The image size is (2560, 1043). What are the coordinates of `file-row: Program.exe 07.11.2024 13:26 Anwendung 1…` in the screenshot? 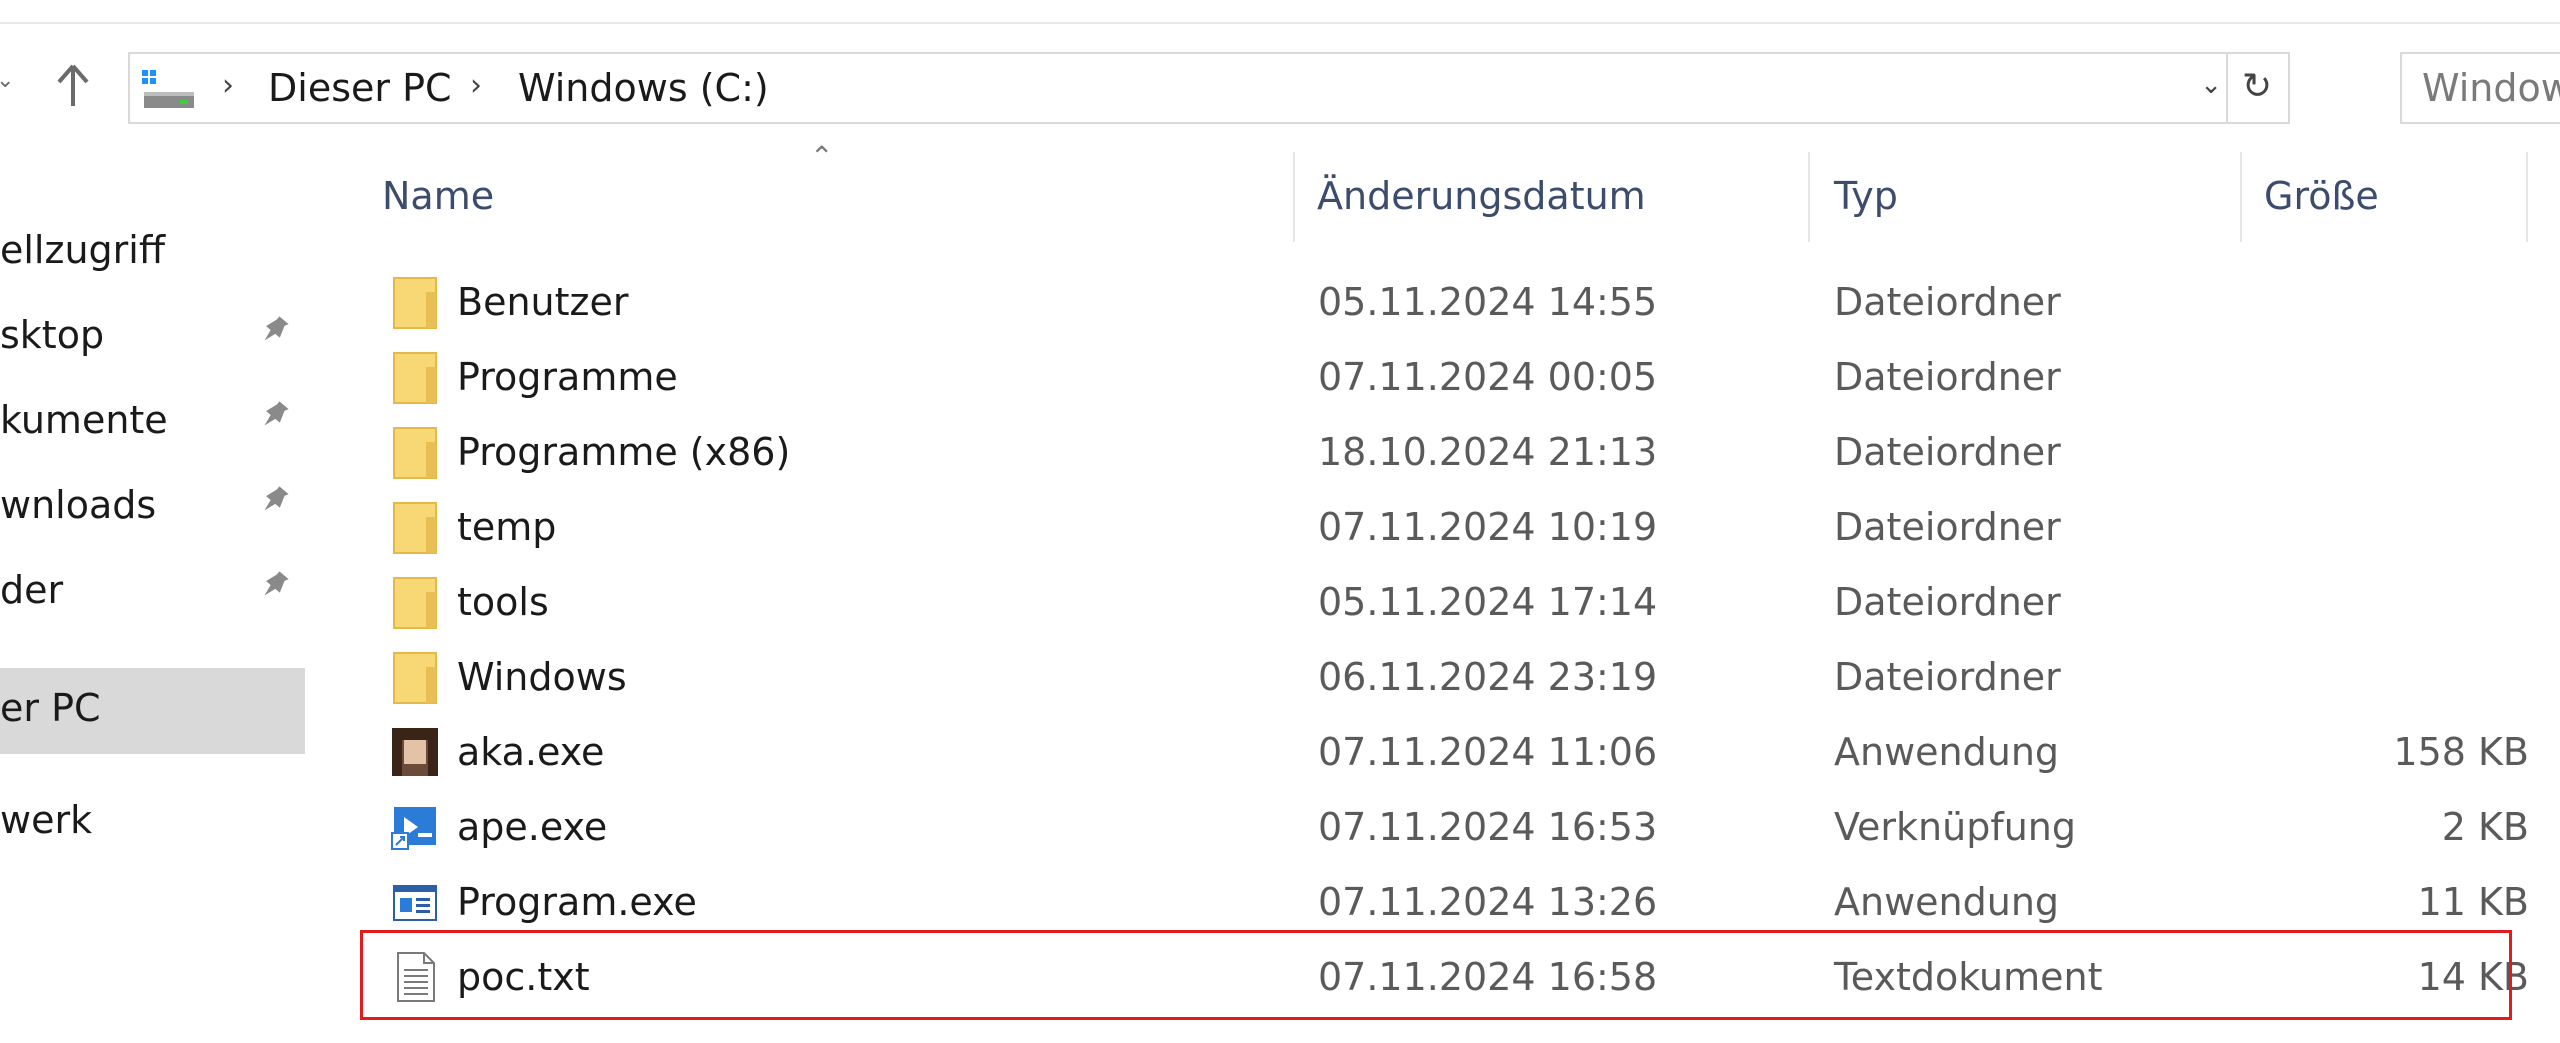 It's located at (1444, 902).